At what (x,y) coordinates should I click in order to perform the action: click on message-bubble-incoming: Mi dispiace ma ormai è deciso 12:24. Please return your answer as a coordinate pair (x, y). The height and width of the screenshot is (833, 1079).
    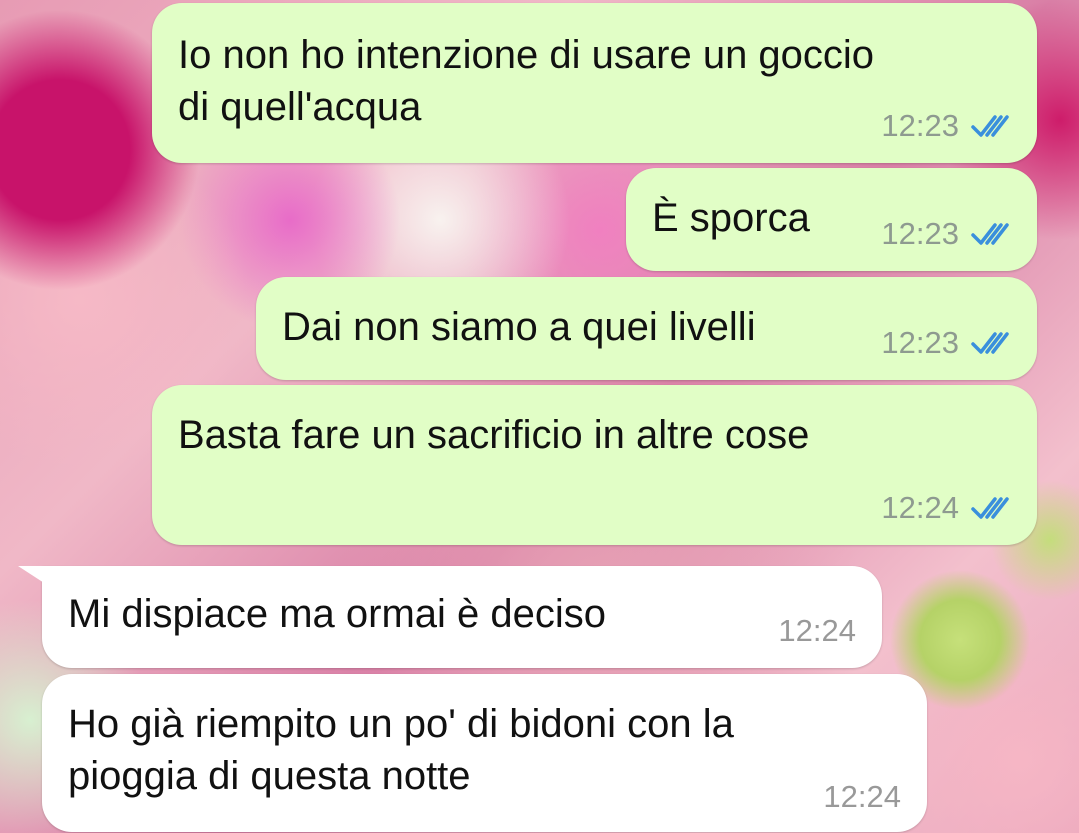
    Looking at the image, I should click on (450, 617).